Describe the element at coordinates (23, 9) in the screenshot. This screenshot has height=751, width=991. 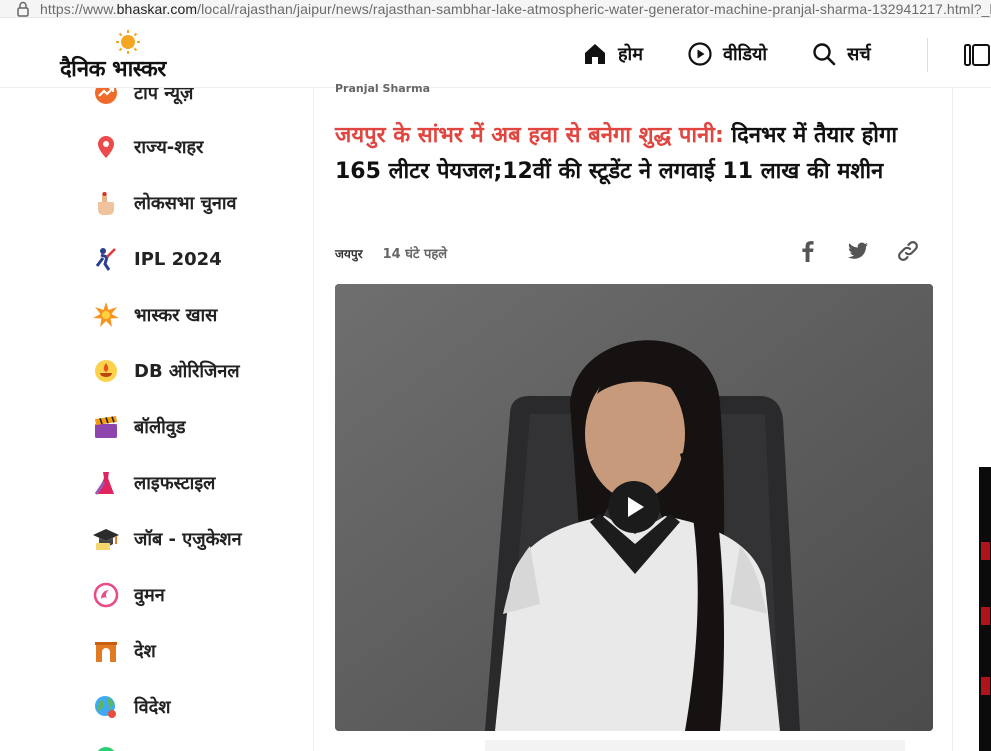
I see `lock-icon` at that location.